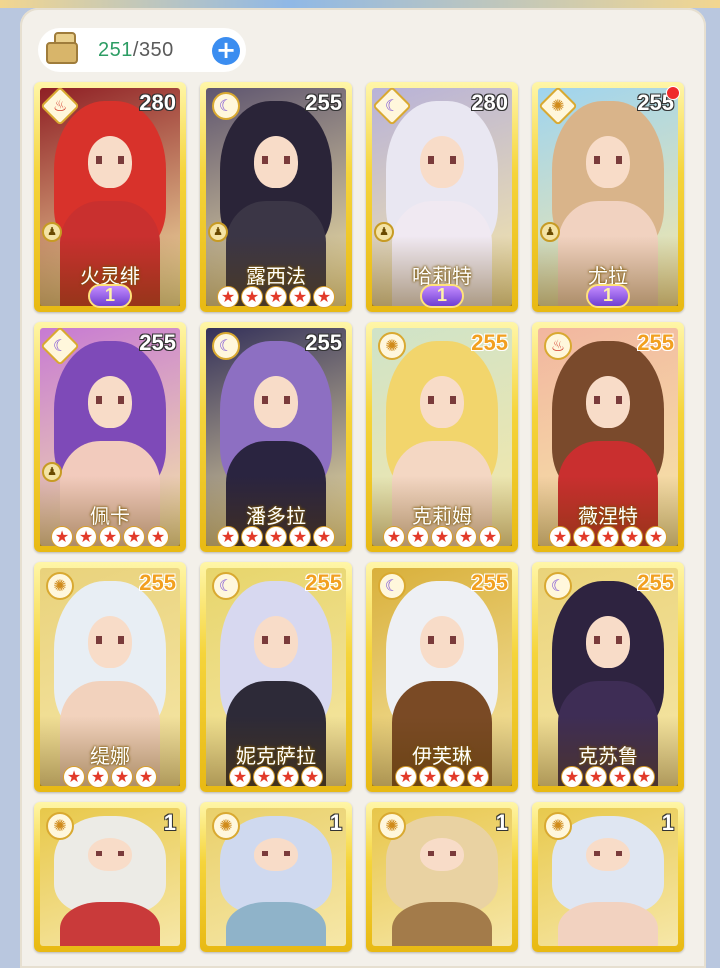 The height and width of the screenshot is (968, 720). I want to click on character-card: ♨ 255 薇涅特 ★ ★ ★ ★ ★, so click(608, 437).